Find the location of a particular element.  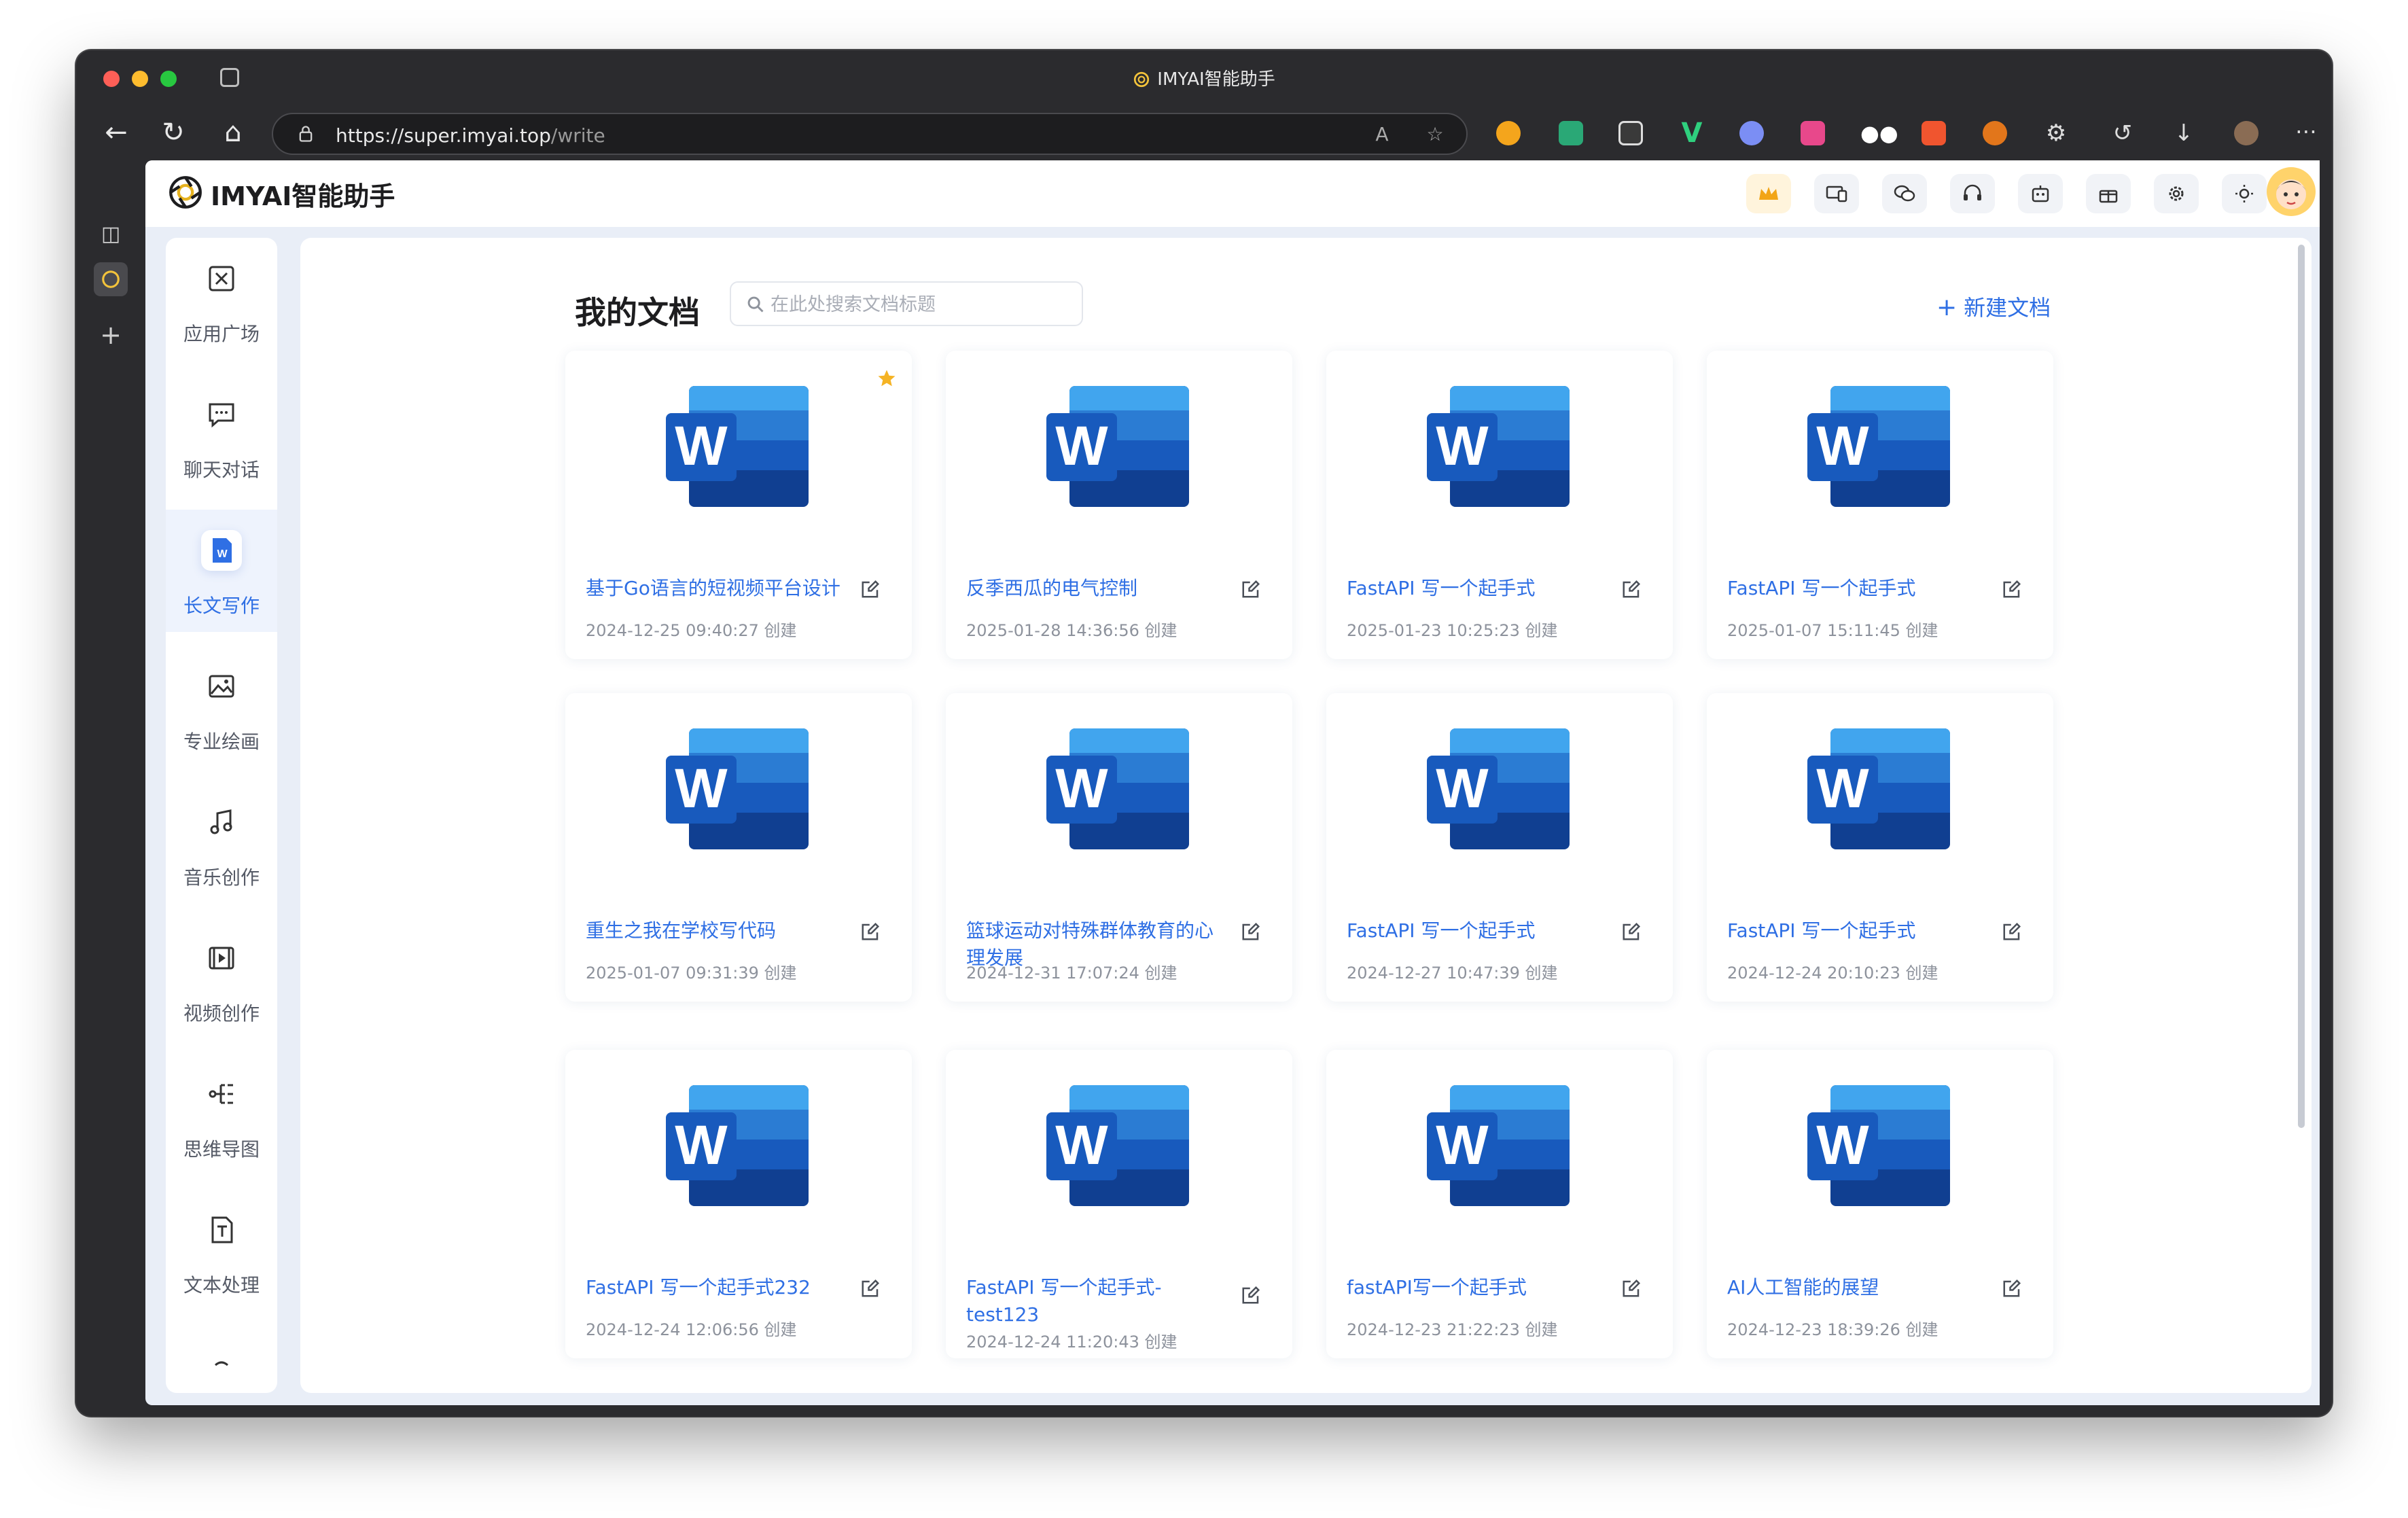

more-nav-icon is located at coordinates (221, 1365).